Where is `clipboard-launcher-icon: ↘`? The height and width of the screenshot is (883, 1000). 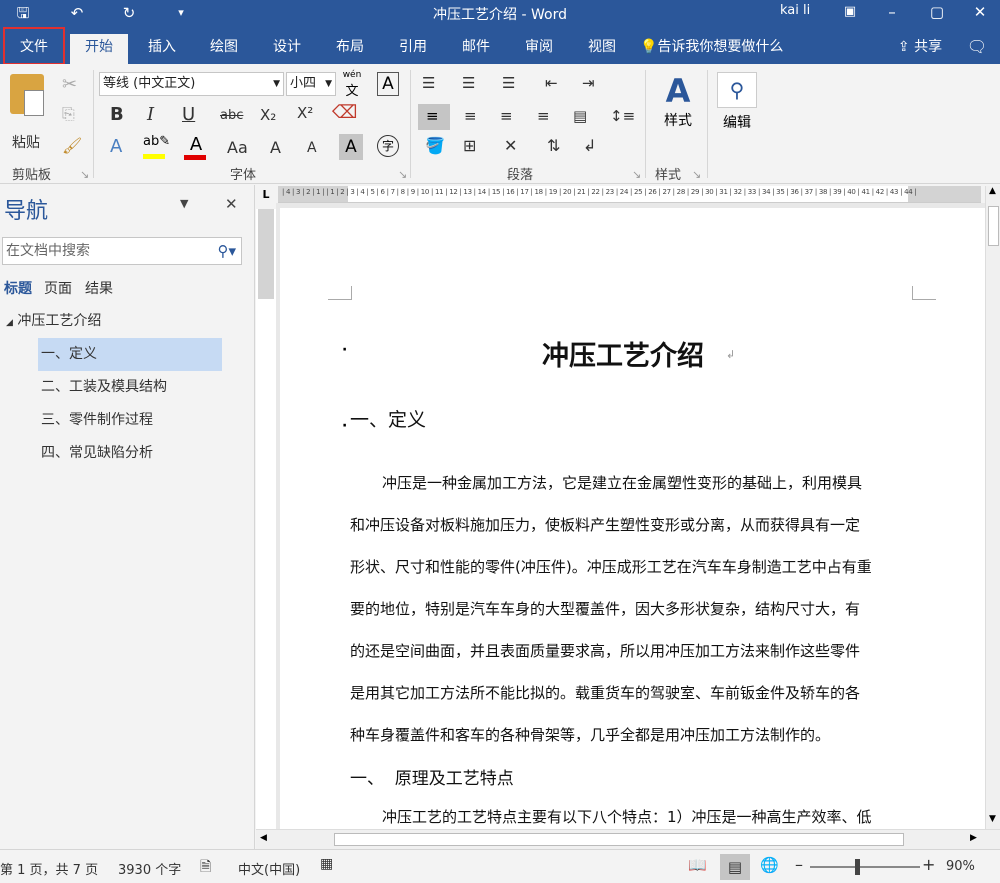 clipboard-launcher-icon: ↘ is located at coordinates (84, 174).